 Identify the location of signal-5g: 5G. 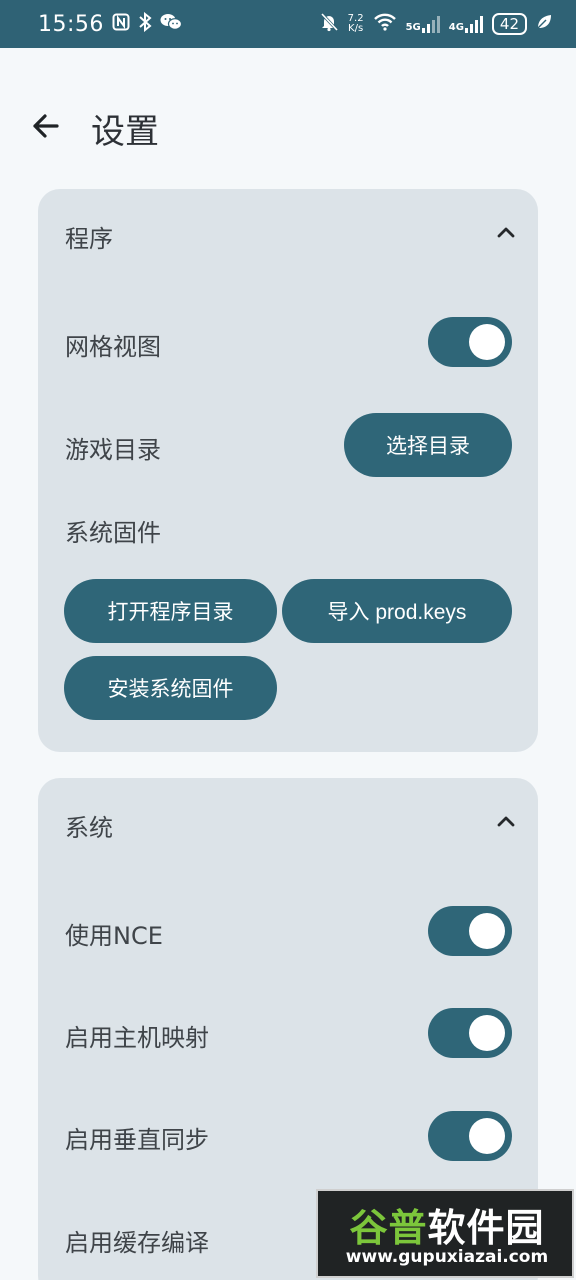
(423, 24).